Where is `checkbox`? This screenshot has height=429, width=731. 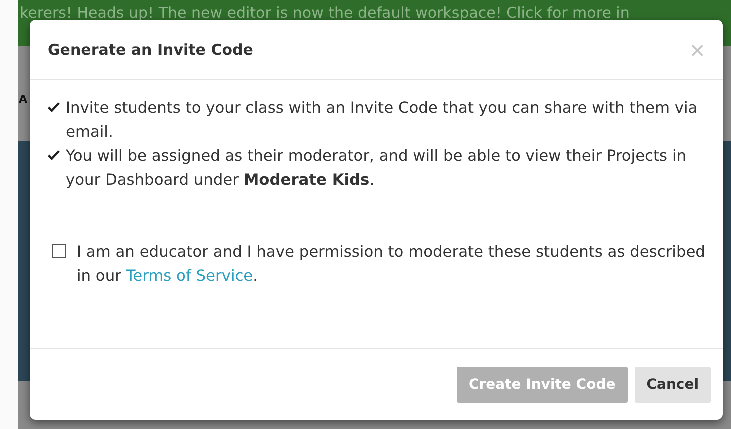
checkbox is located at coordinates (59, 251).